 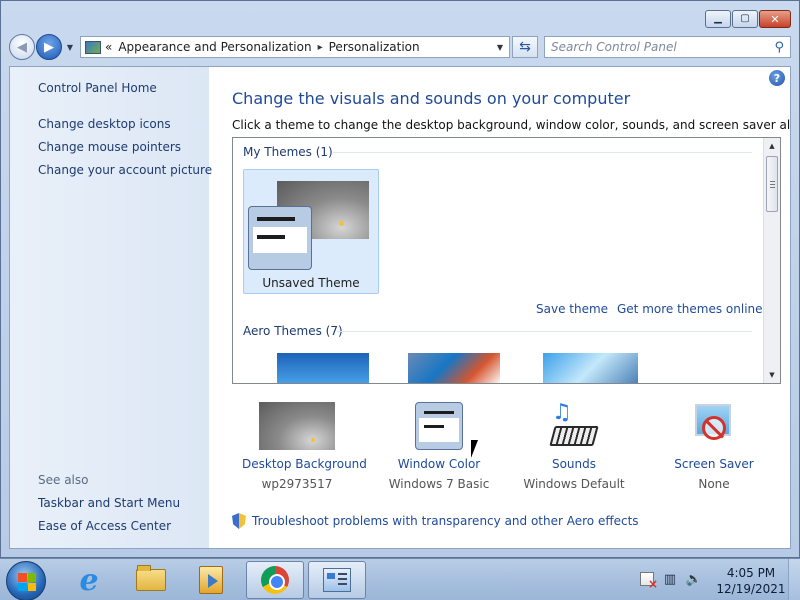 I want to click on sidebar-link-home: Control Panel Home, so click(x=97, y=88).